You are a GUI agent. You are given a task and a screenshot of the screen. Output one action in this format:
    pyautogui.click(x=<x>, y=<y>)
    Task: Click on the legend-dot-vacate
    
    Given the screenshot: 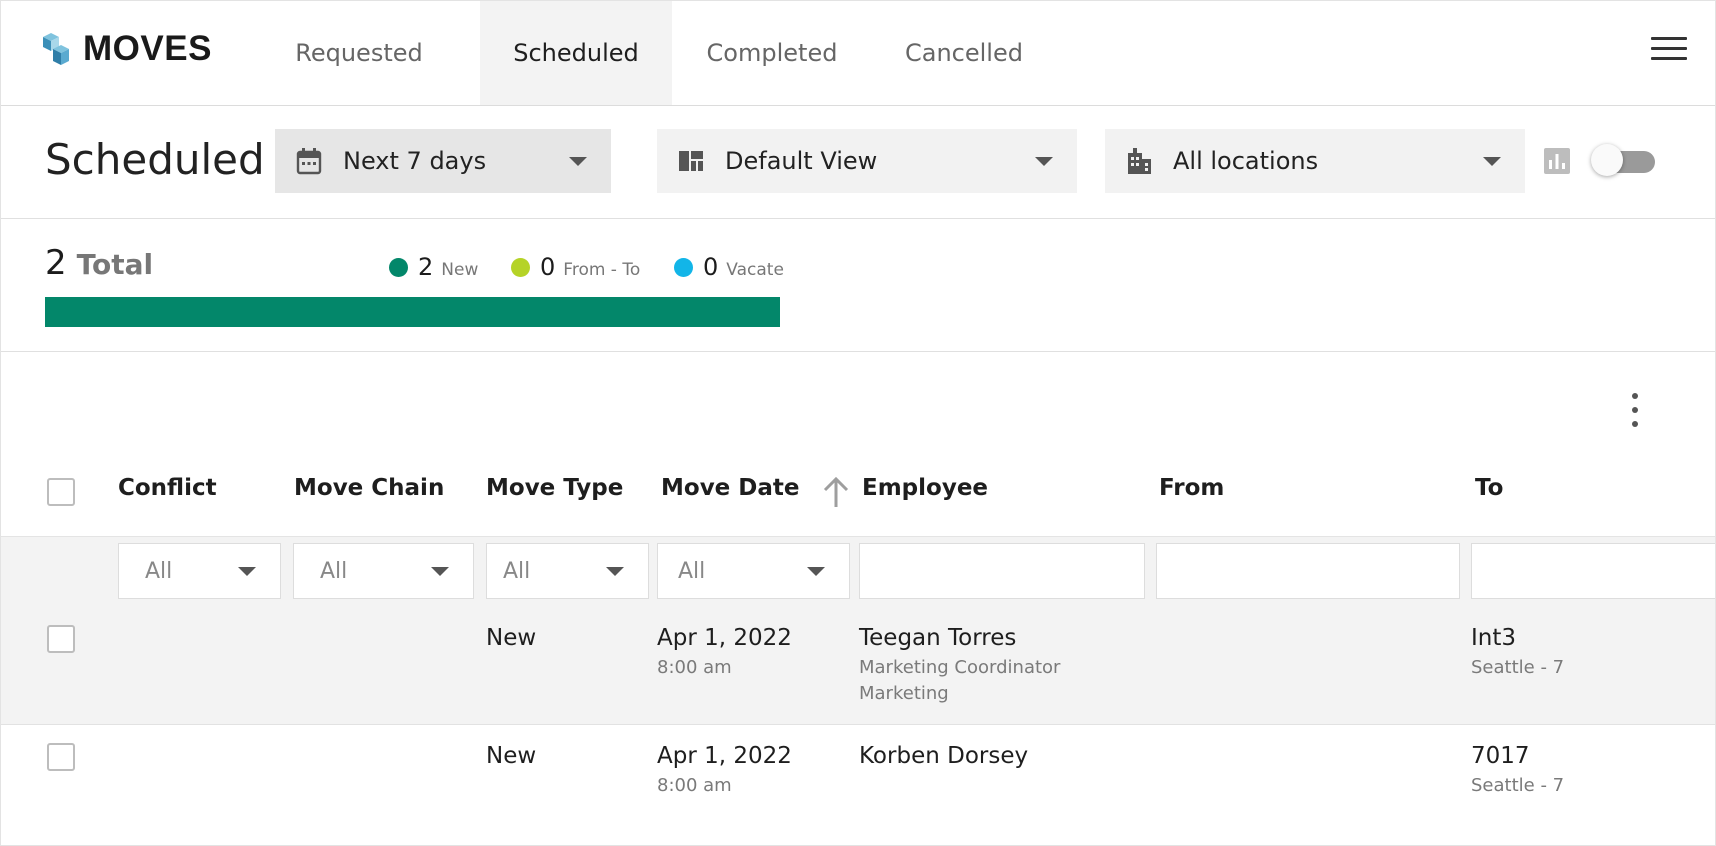 What is the action you would take?
    pyautogui.click(x=683, y=267)
    